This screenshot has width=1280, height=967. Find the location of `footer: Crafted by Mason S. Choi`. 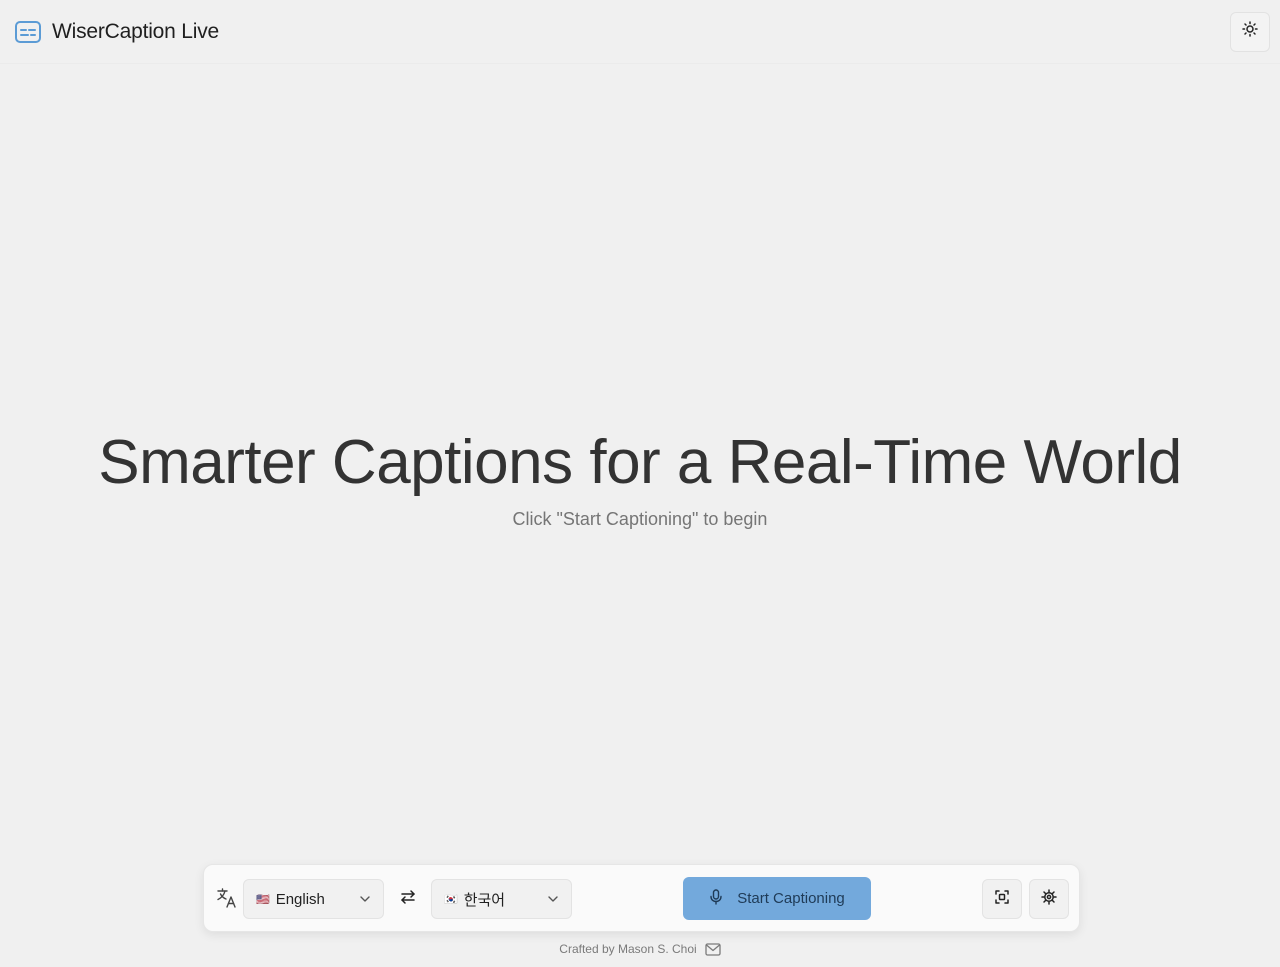

footer: Crafted by Mason S. Choi is located at coordinates (640, 949).